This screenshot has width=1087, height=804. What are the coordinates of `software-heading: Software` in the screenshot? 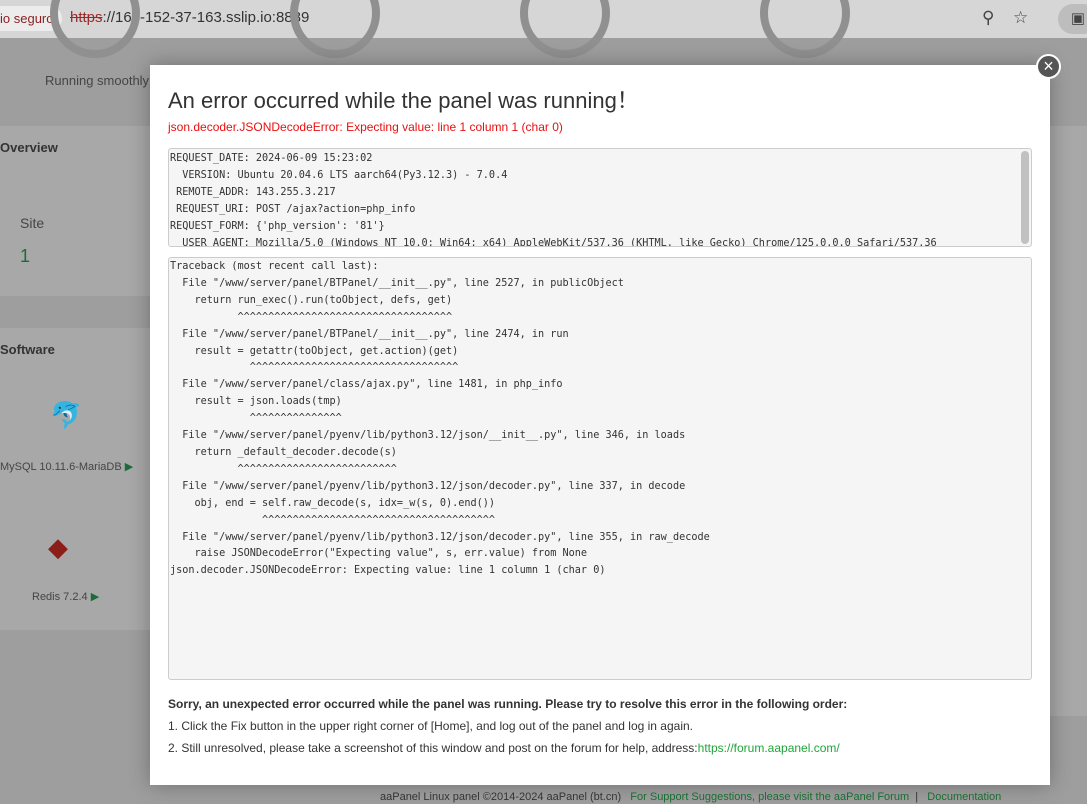 It's located at (27, 349).